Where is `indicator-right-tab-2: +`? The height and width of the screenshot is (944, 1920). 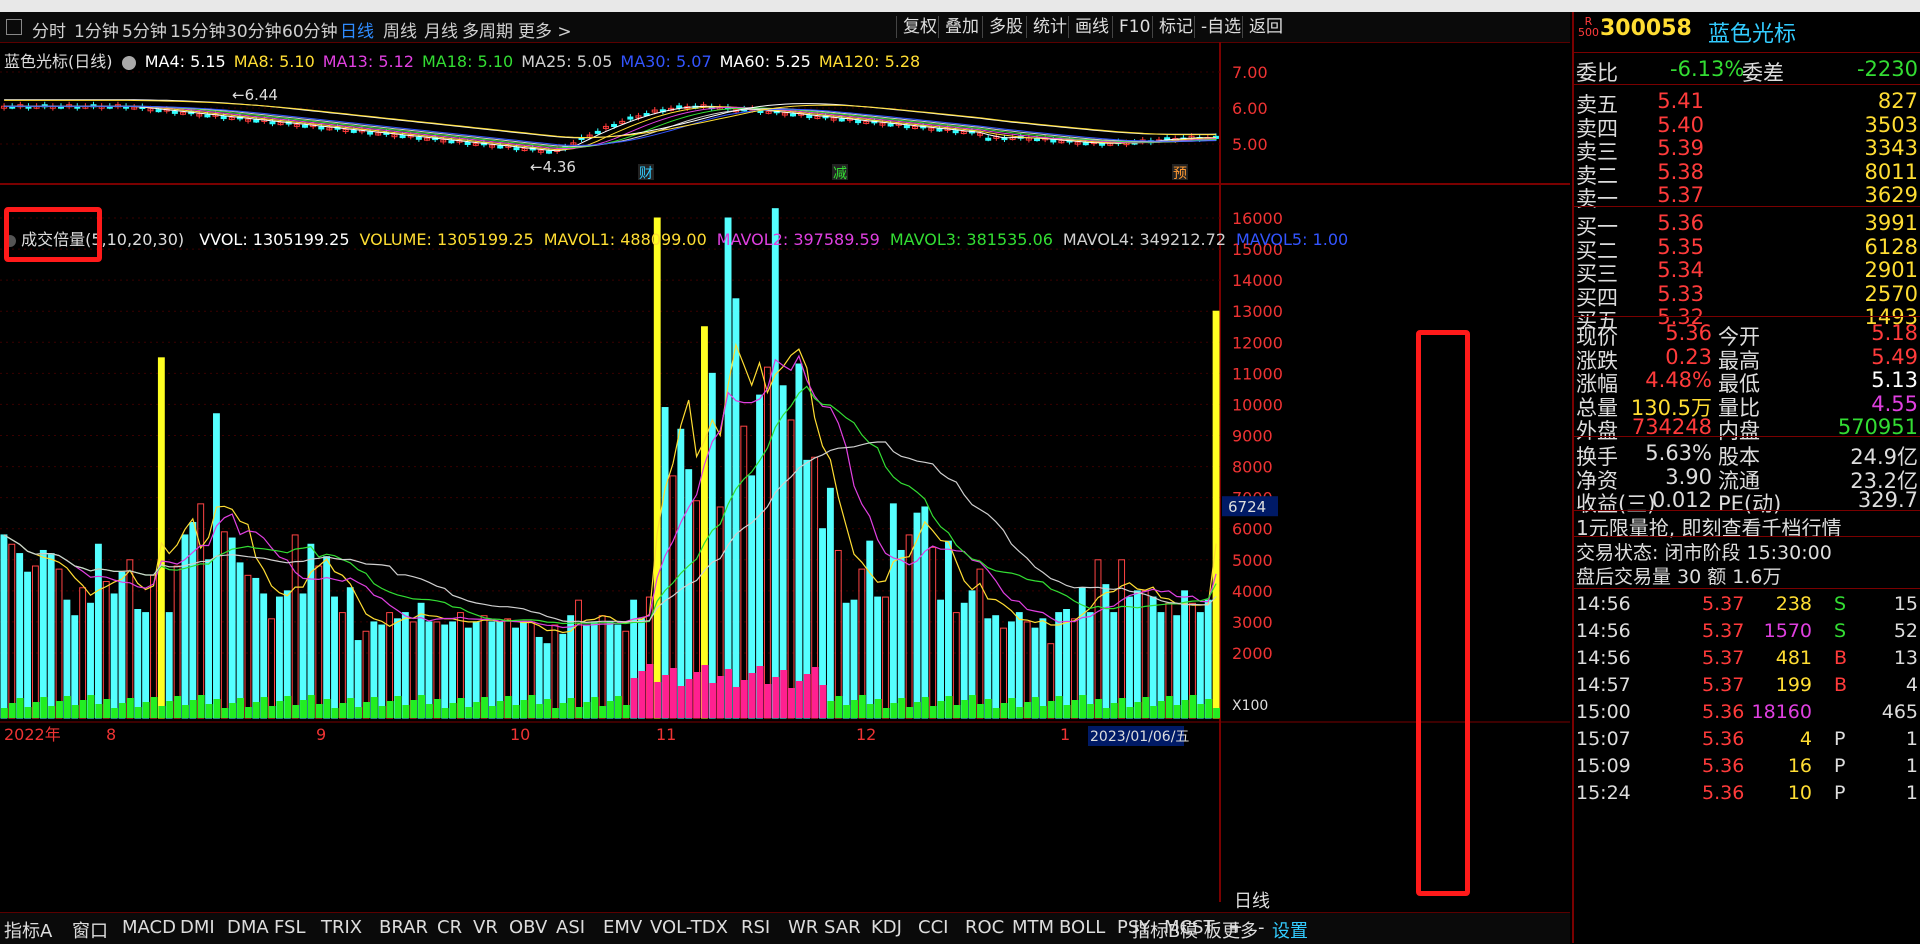 indicator-right-tab-2: + is located at coordinates (1235, 927).